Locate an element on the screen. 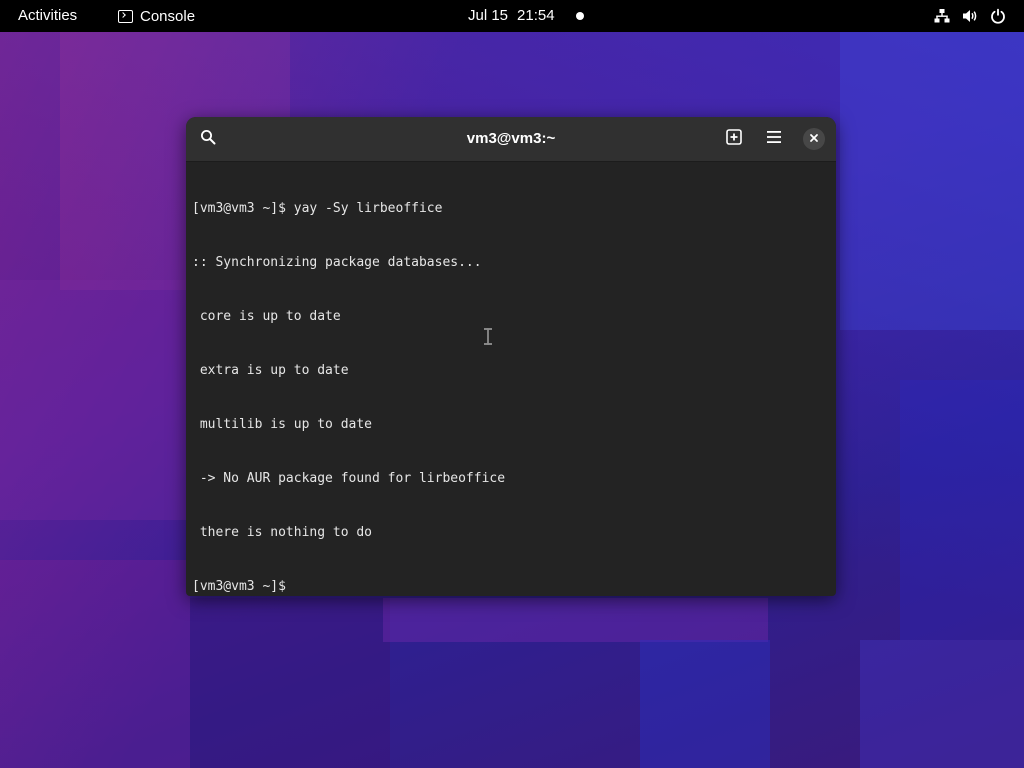 The image size is (1024, 768). activities-button: Activities is located at coordinates (47, 16).